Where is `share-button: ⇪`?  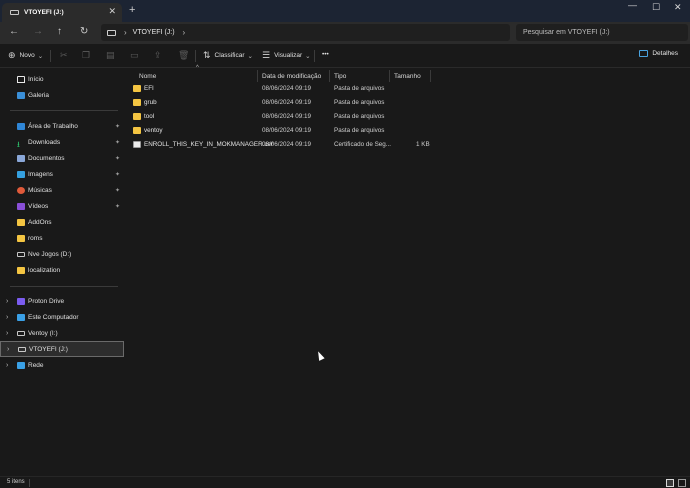
share-button: ⇪ is located at coordinates (160, 55).